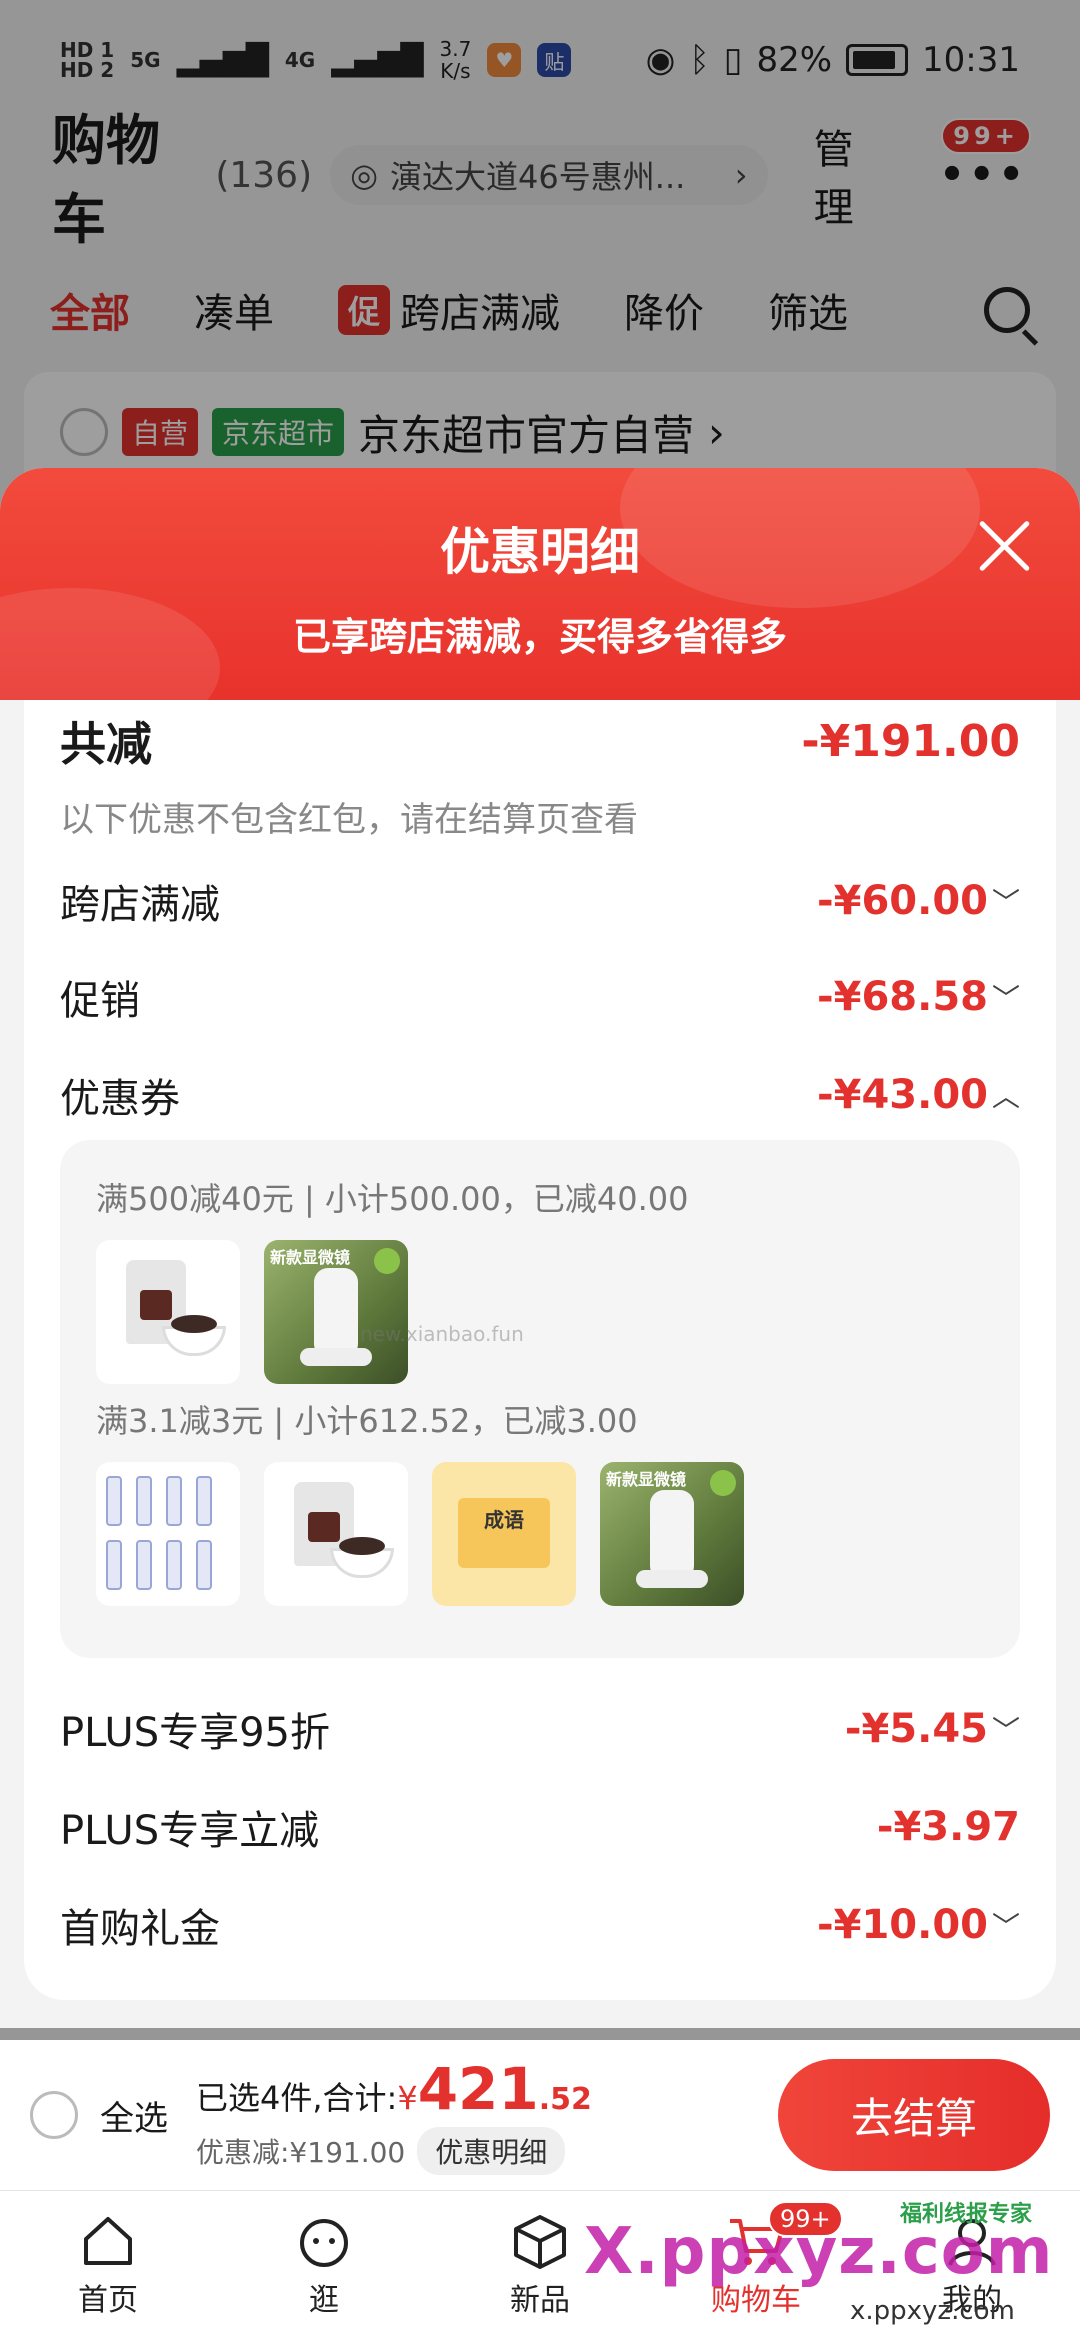 This screenshot has width=1080, height=2340. I want to click on signal-5g-icon: 5G, so click(145, 60).